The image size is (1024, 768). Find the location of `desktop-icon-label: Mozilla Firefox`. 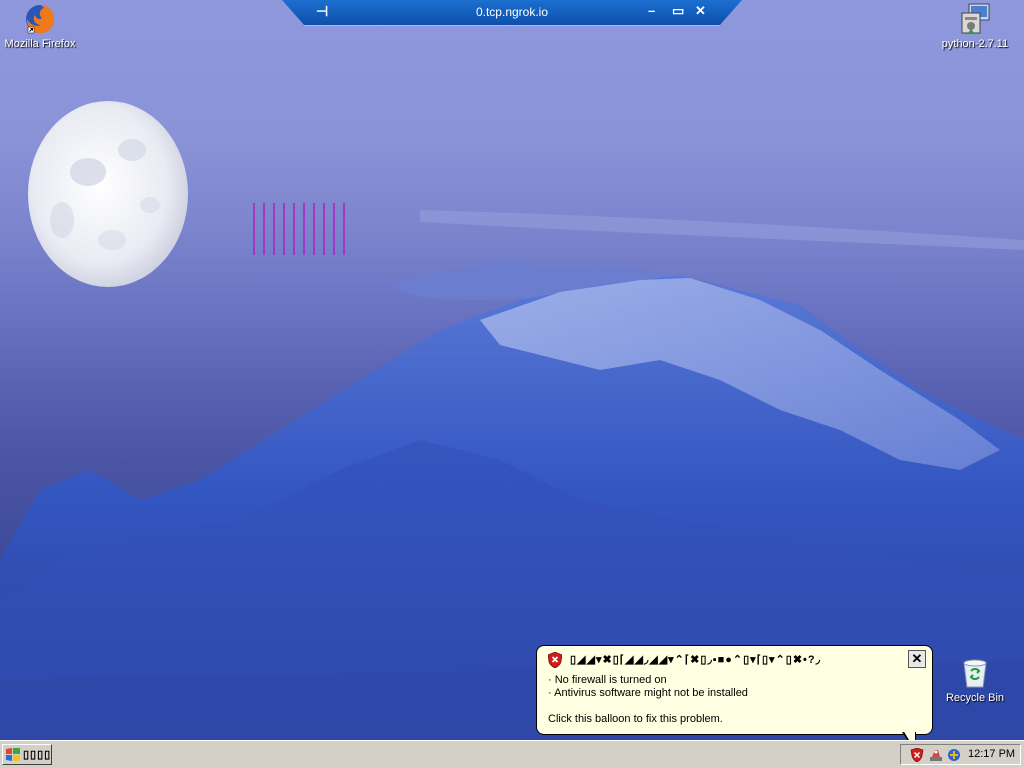

desktop-icon-label: Mozilla Firefox is located at coordinates (40, 44).